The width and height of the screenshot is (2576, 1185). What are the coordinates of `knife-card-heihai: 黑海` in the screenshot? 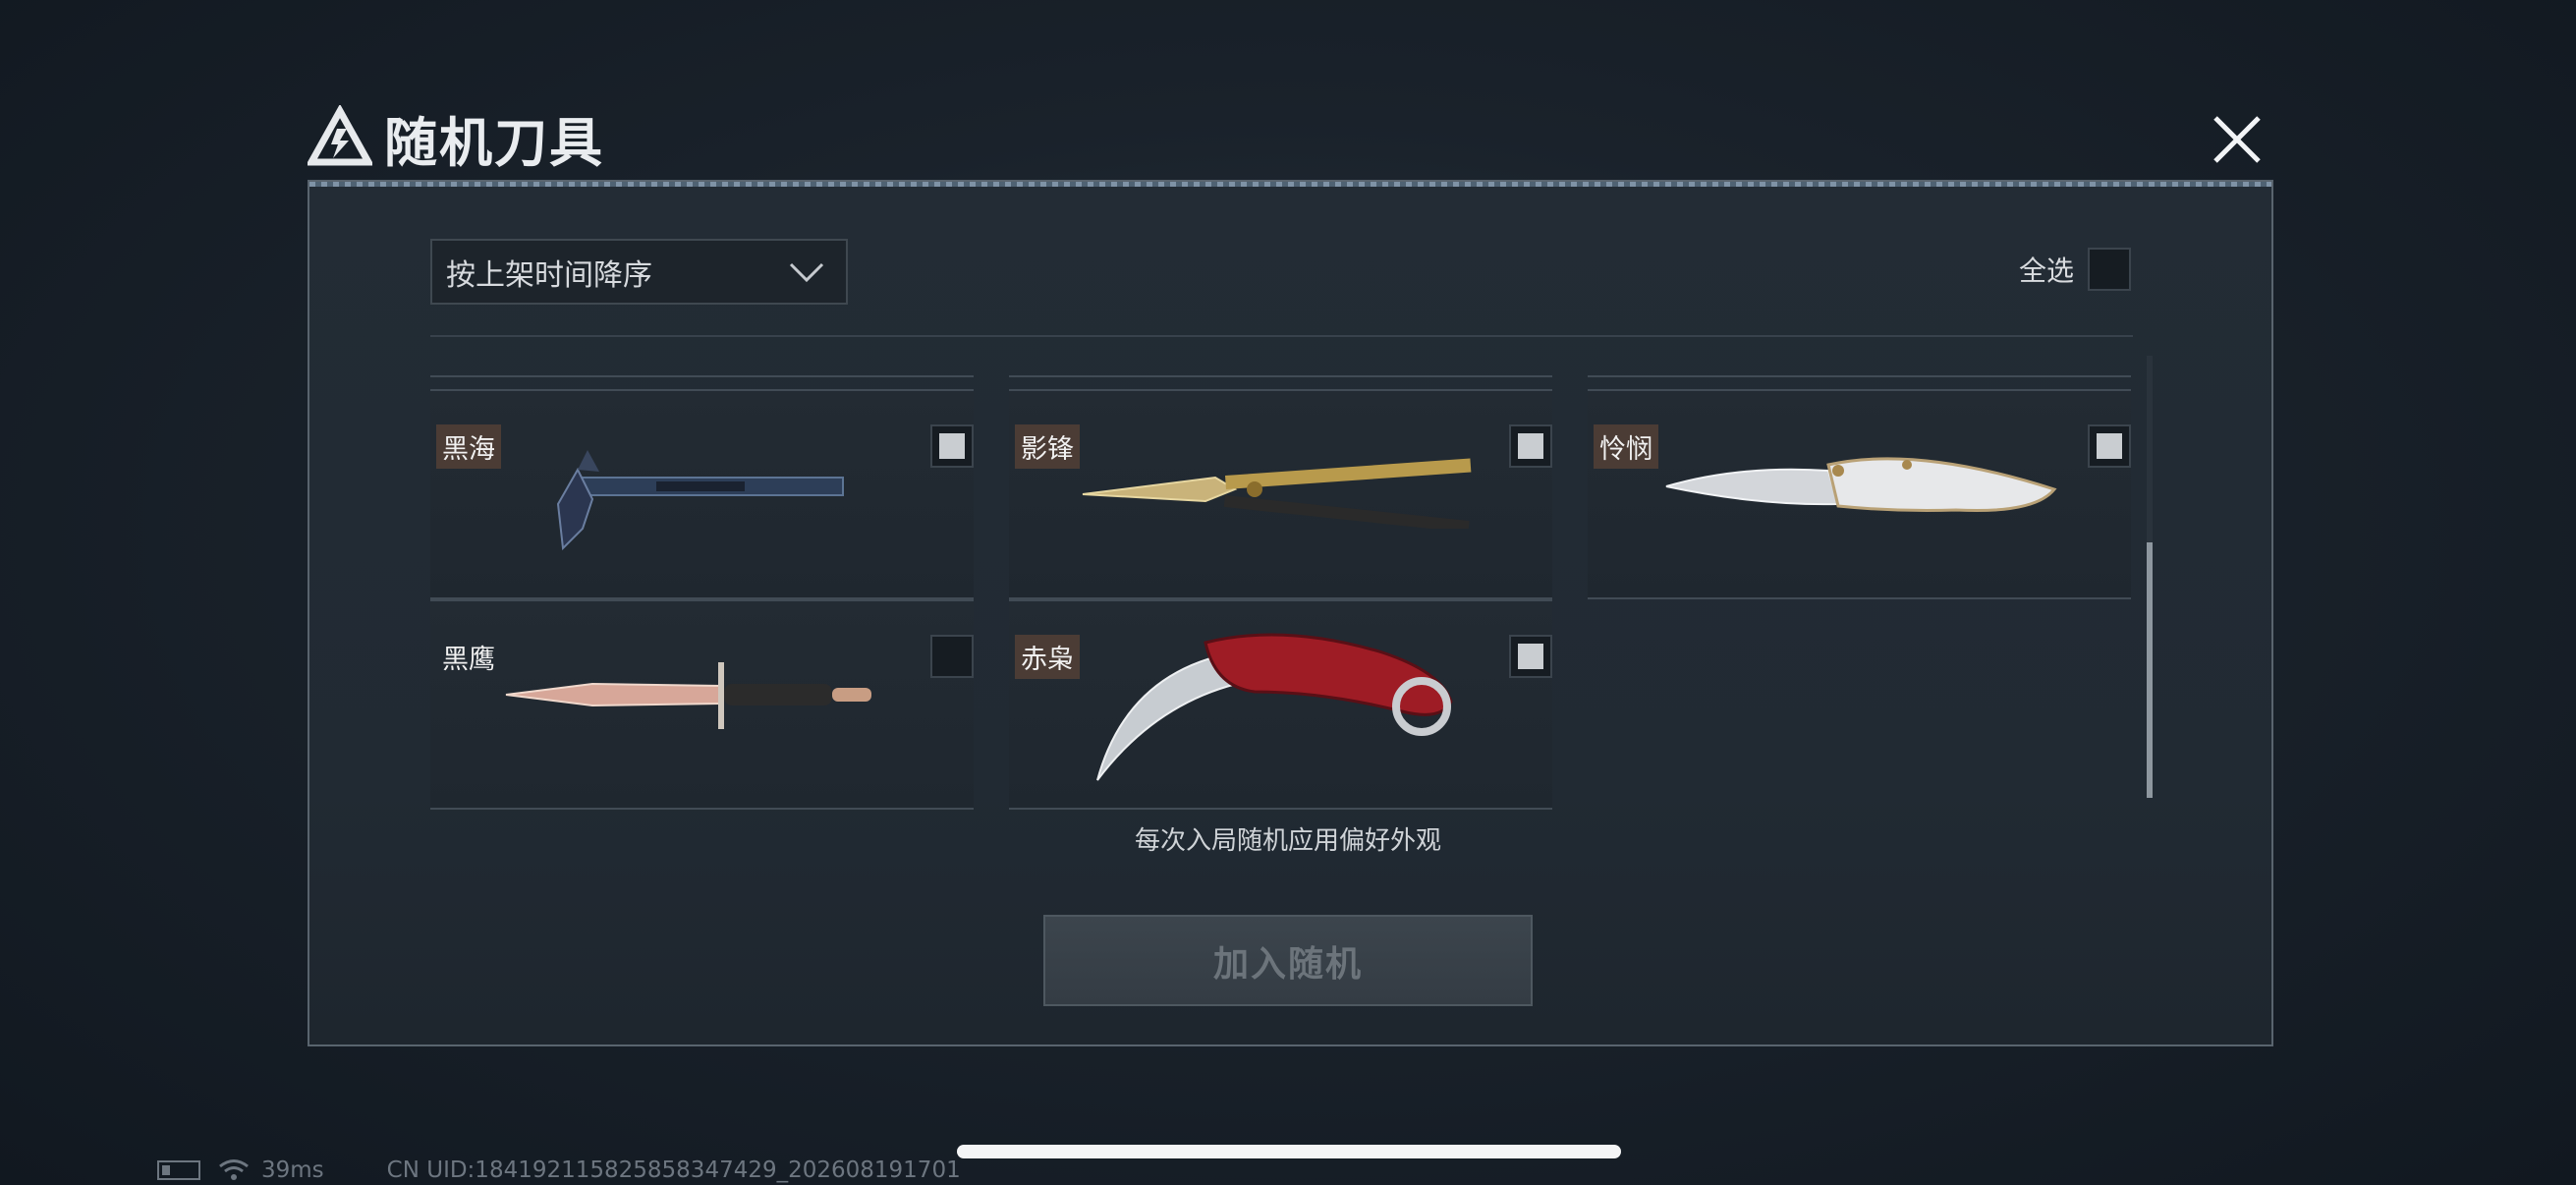 It's located at (702, 494).